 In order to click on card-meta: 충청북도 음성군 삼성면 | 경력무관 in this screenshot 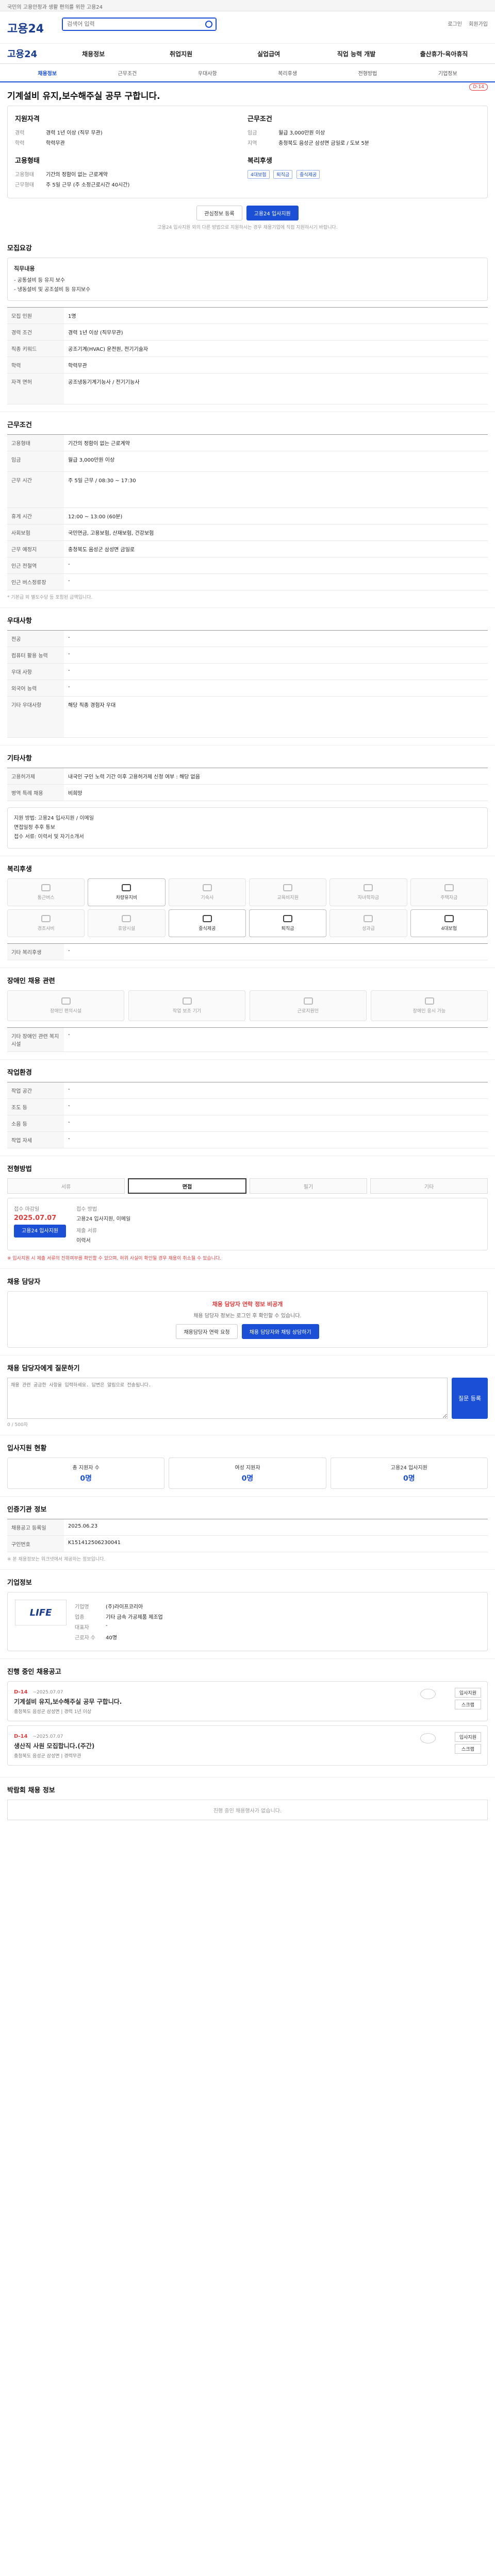, I will do `click(47, 1756)`.